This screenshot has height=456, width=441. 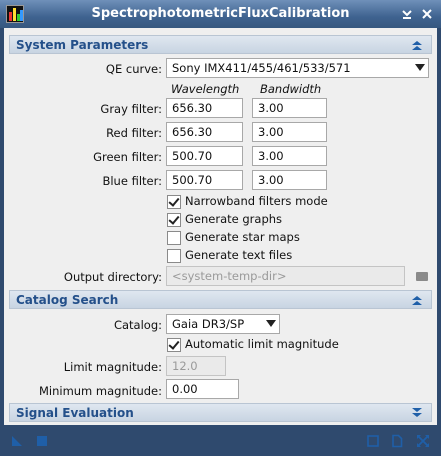 What do you see at coordinates (220, 299) in the screenshot?
I see `section-catalog-search: Catalog Search` at bounding box center [220, 299].